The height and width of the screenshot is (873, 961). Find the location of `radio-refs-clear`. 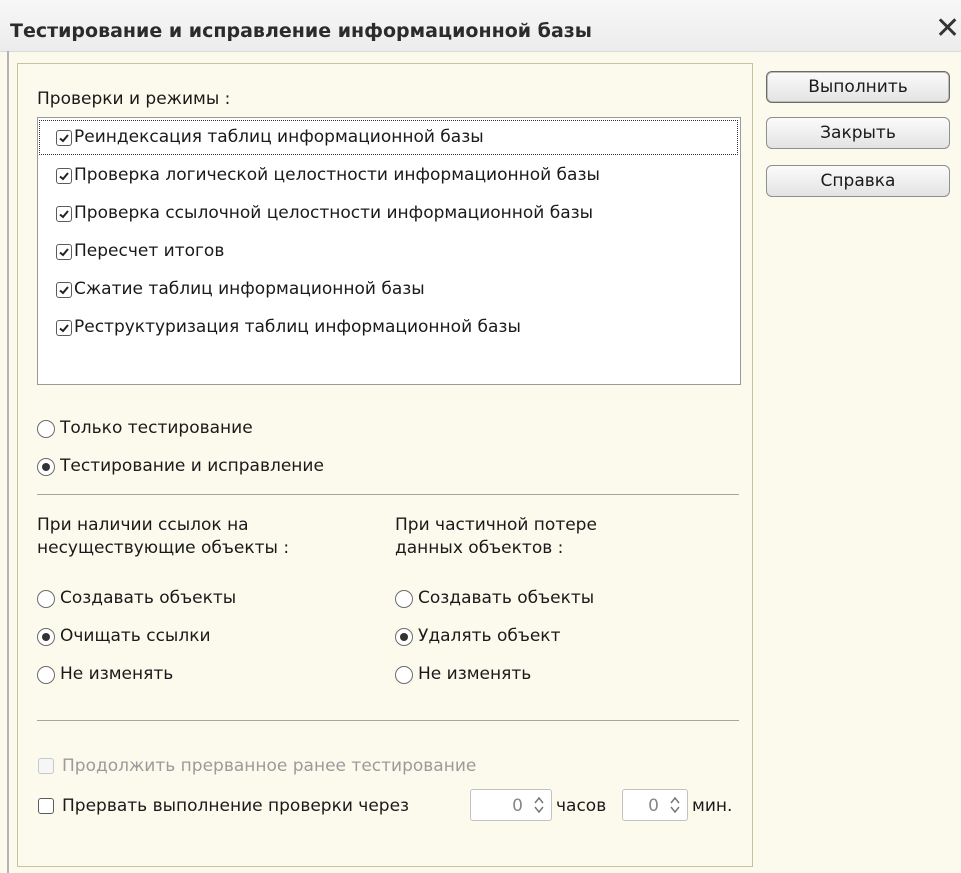

radio-refs-clear is located at coordinates (46, 637).